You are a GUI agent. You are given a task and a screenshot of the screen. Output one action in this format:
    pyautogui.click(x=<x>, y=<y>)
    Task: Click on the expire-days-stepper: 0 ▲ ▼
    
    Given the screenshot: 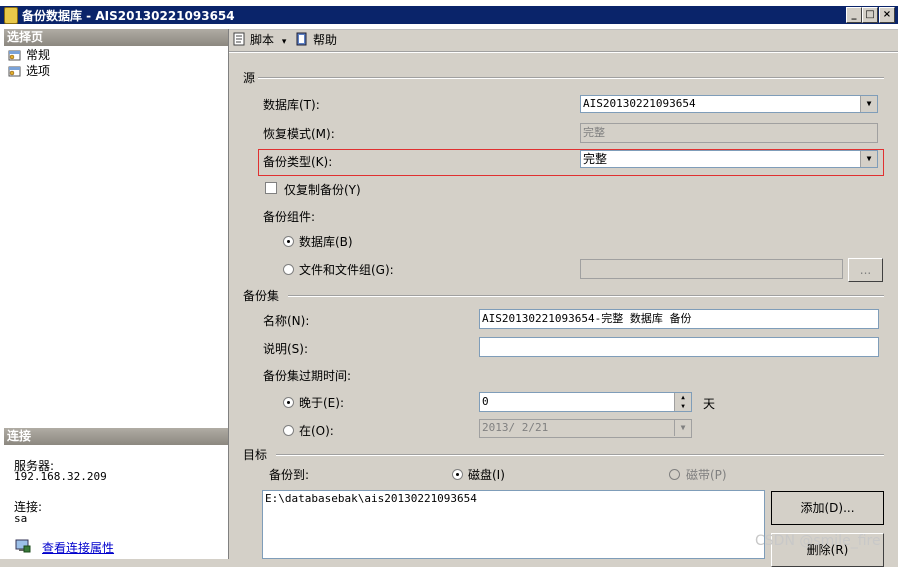 What is the action you would take?
    pyautogui.click(x=585, y=402)
    